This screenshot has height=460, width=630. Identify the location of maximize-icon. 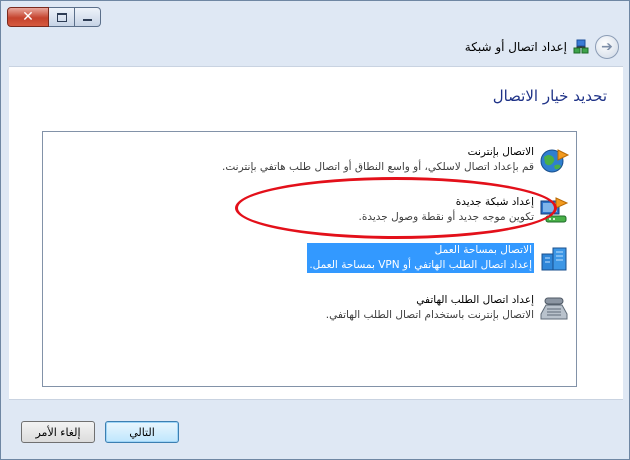
(61, 17).